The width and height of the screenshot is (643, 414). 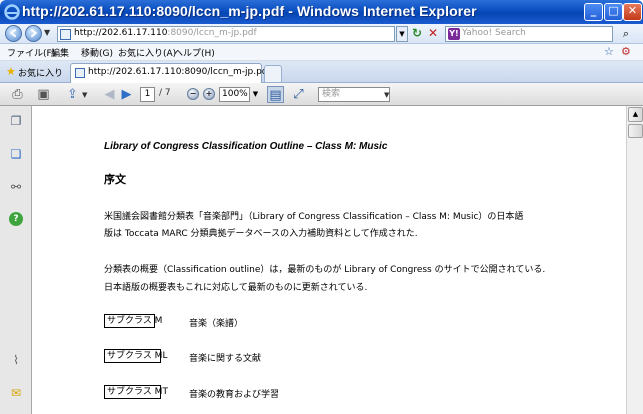 What do you see at coordinates (11, 71) in the screenshot?
I see `favorites-star-icon: ★` at bounding box center [11, 71].